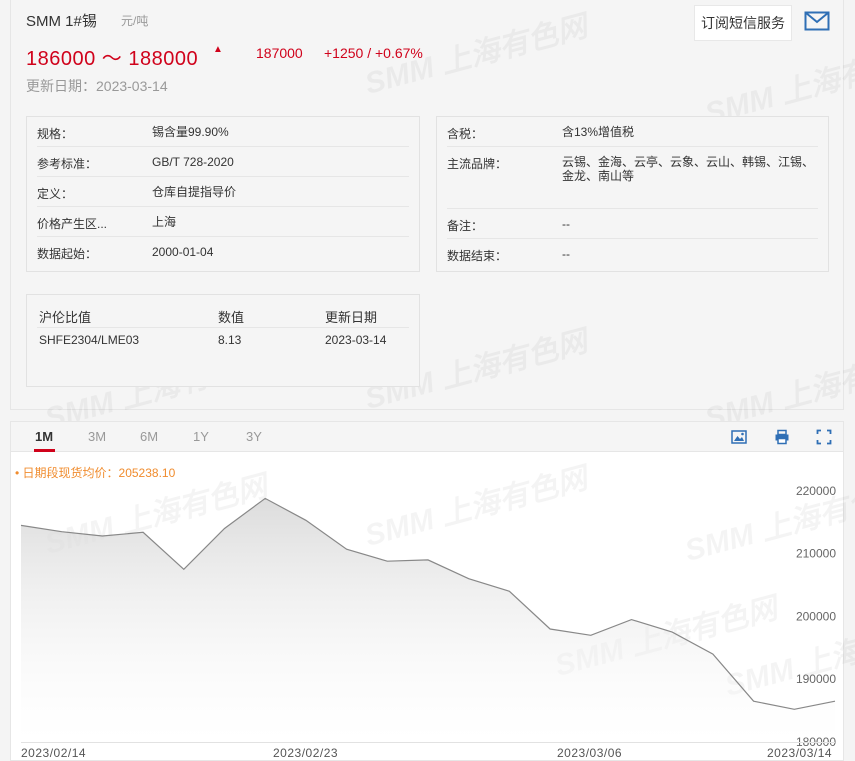  I want to click on spec-row: 价格产生区... 上海, so click(223, 222).